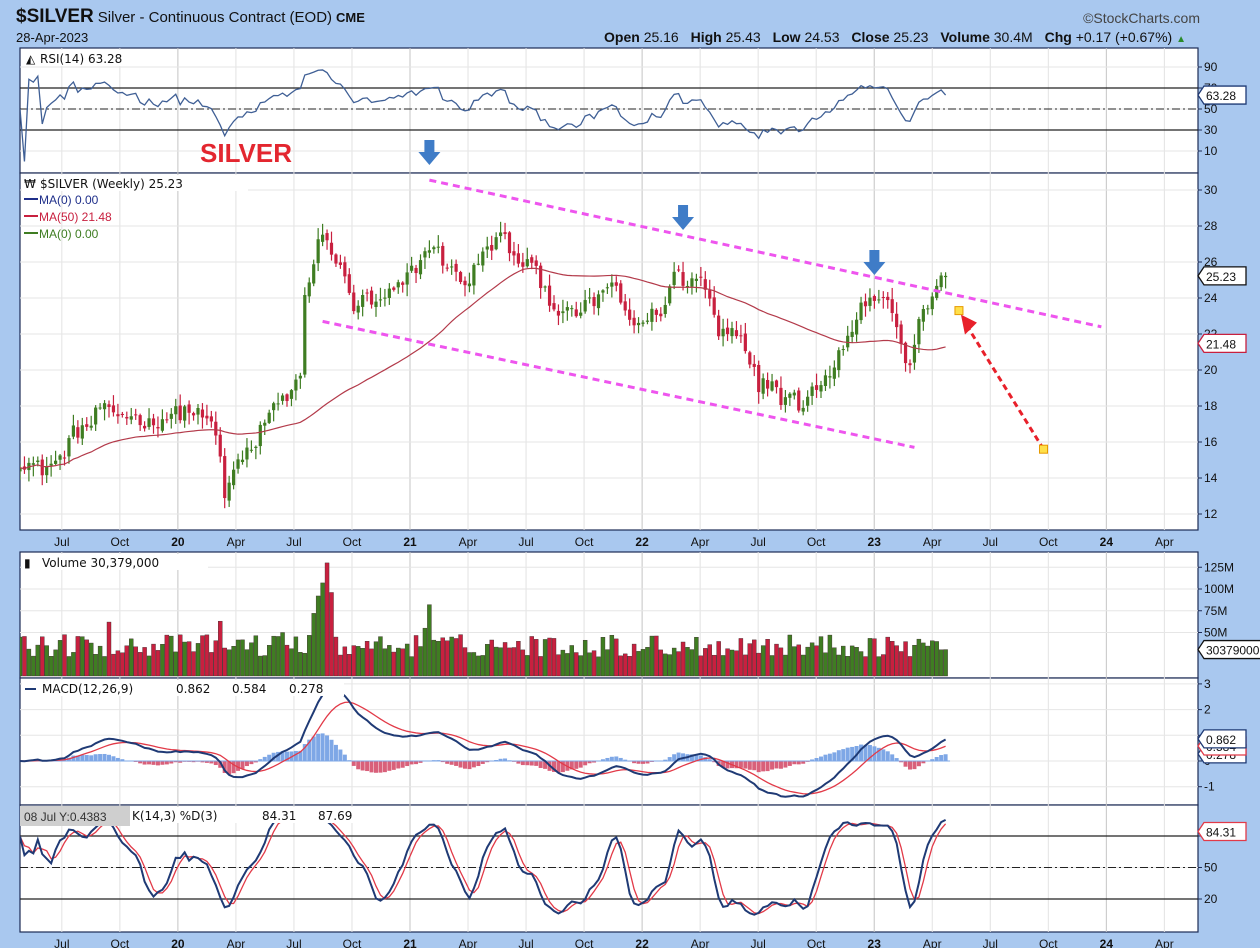 The width and height of the screenshot is (1260, 948). Describe the element at coordinates (1211, 226) in the screenshot. I see `axis-tick-label: 28` at that location.